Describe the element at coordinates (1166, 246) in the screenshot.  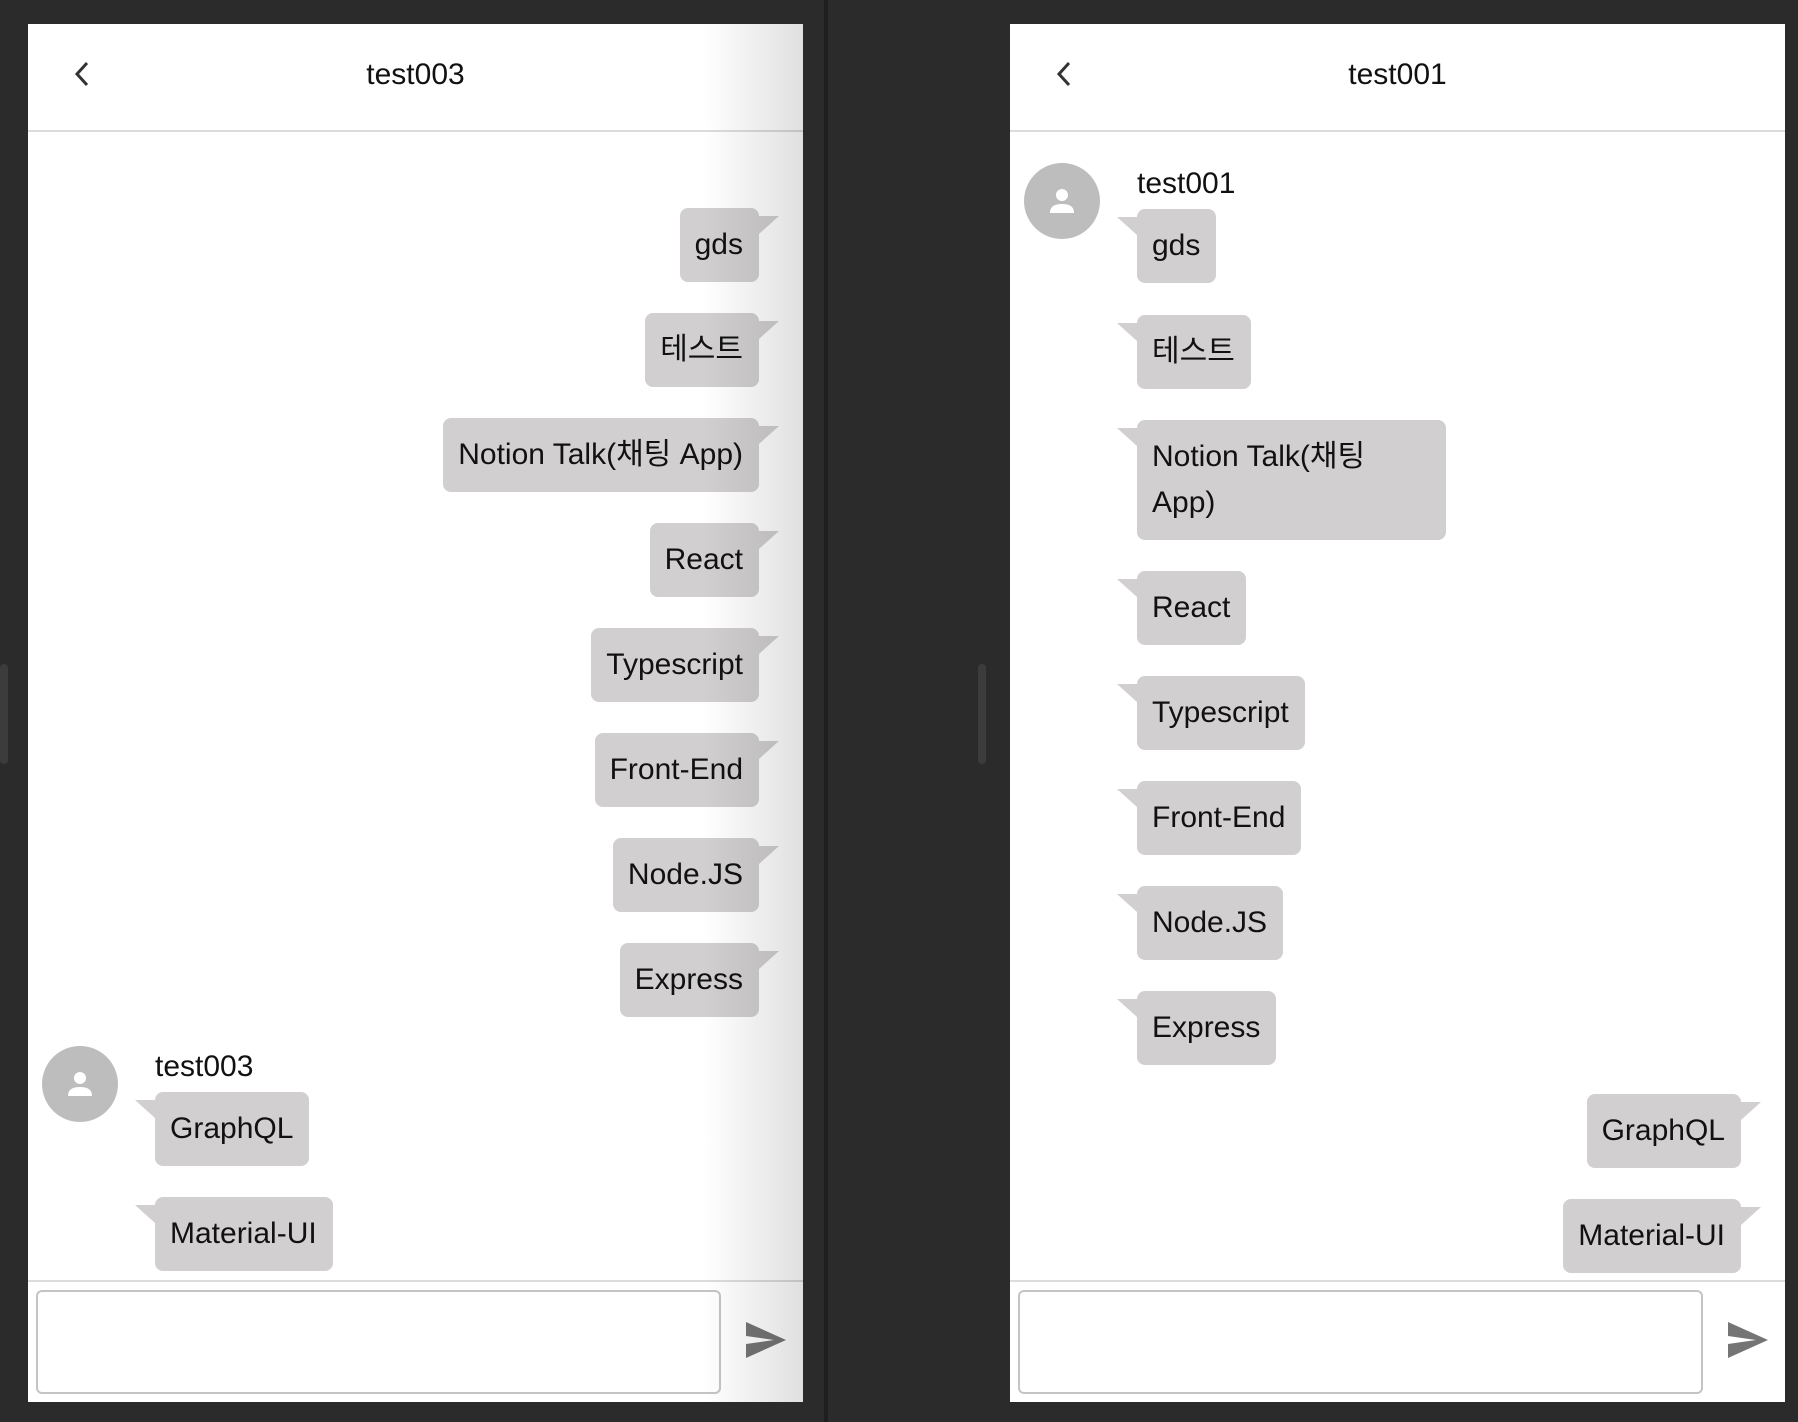
I see `received-message: gds` at that location.